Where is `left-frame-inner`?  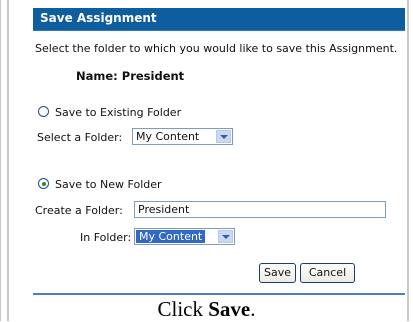 left-frame-inner is located at coordinates (8, 160).